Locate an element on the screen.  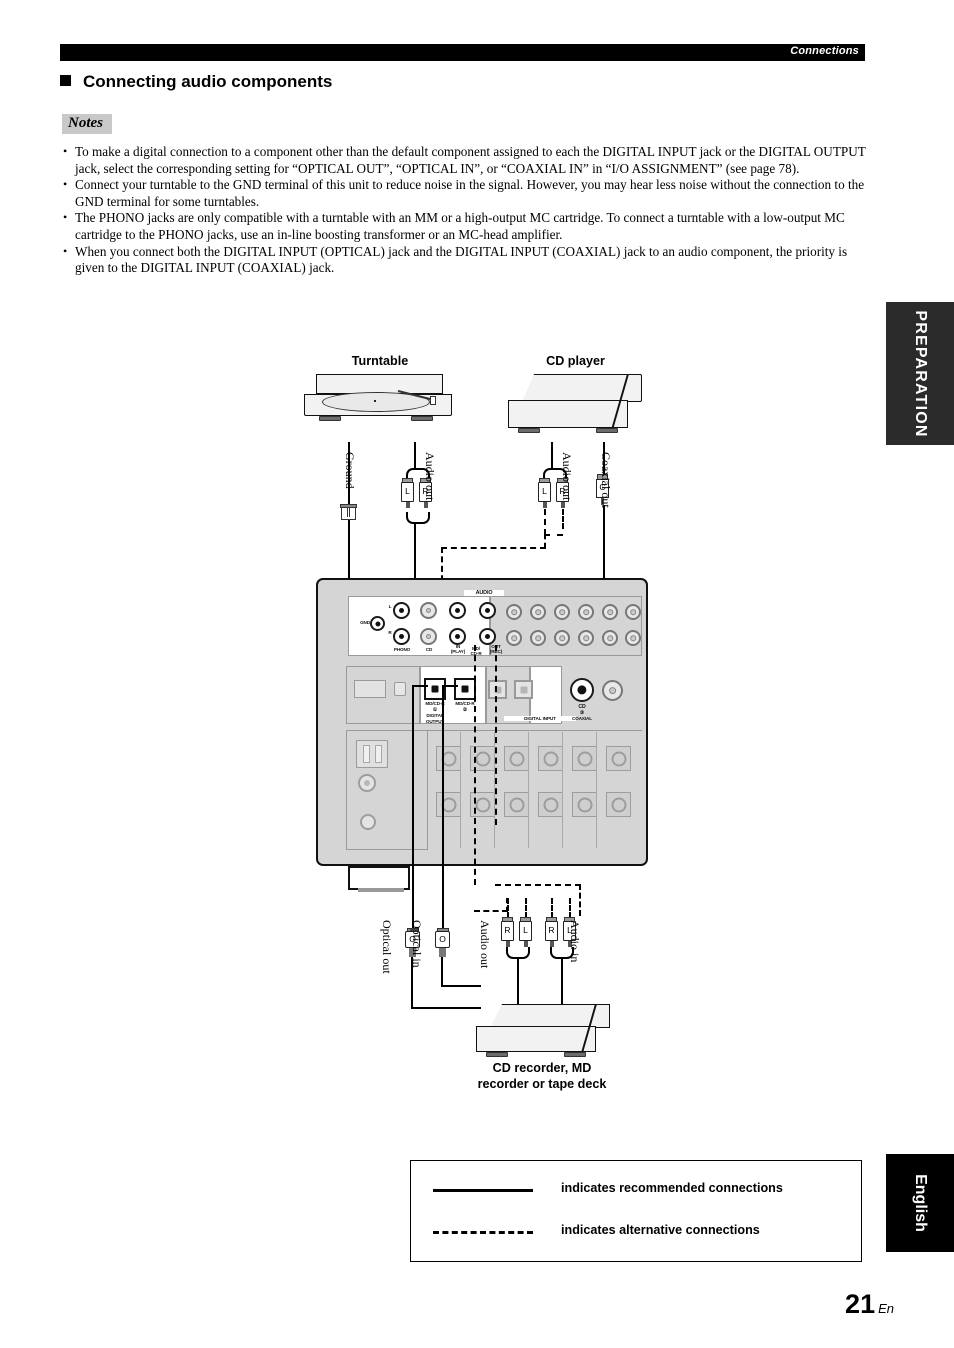
rec-out-dash-r is located at coordinates (508, 908).